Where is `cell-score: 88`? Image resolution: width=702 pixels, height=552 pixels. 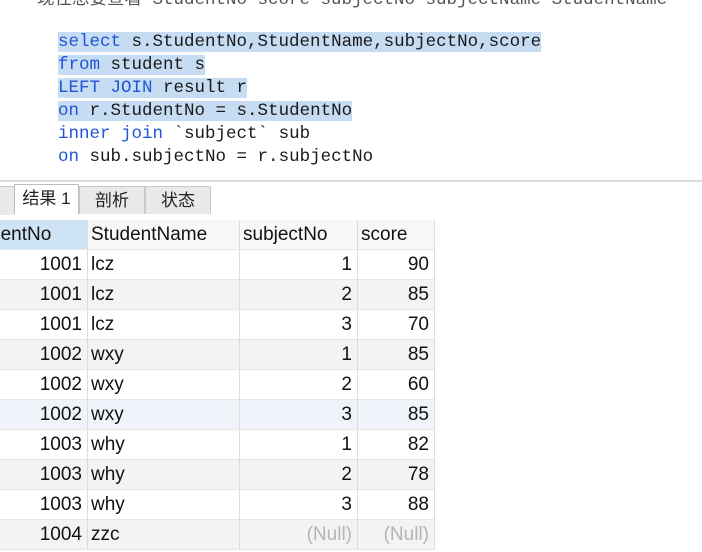
cell-score: 88 is located at coordinates (396, 505).